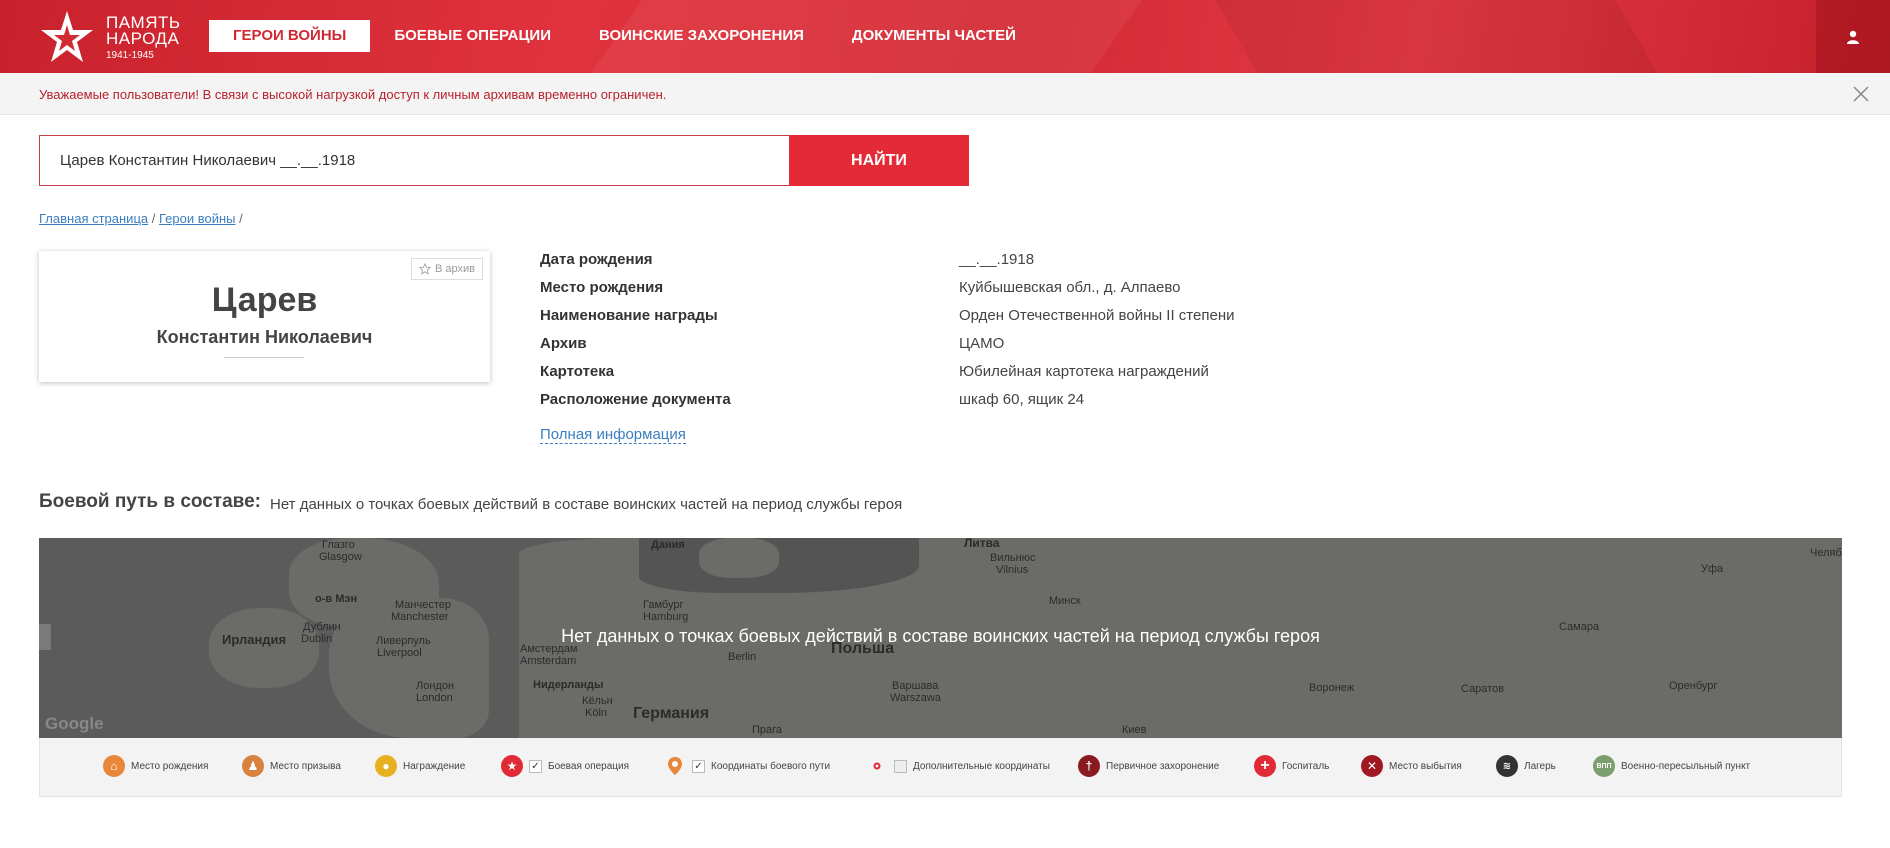  Describe the element at coordinates (1022, 399) in the screenshot. I see `info-value: шкаф 60, ящик 24` at that location.